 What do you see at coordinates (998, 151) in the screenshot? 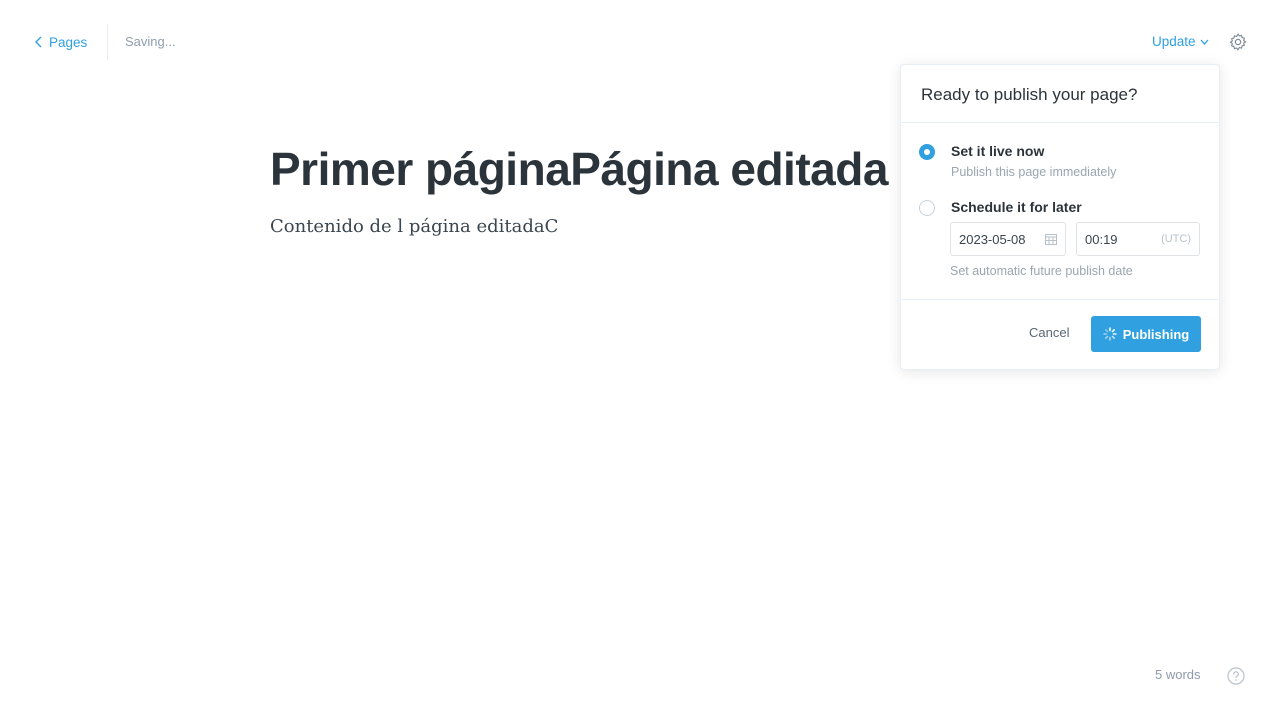
I see `option-set-live-now-label: Set it live now` at bounding box center [998, 151].